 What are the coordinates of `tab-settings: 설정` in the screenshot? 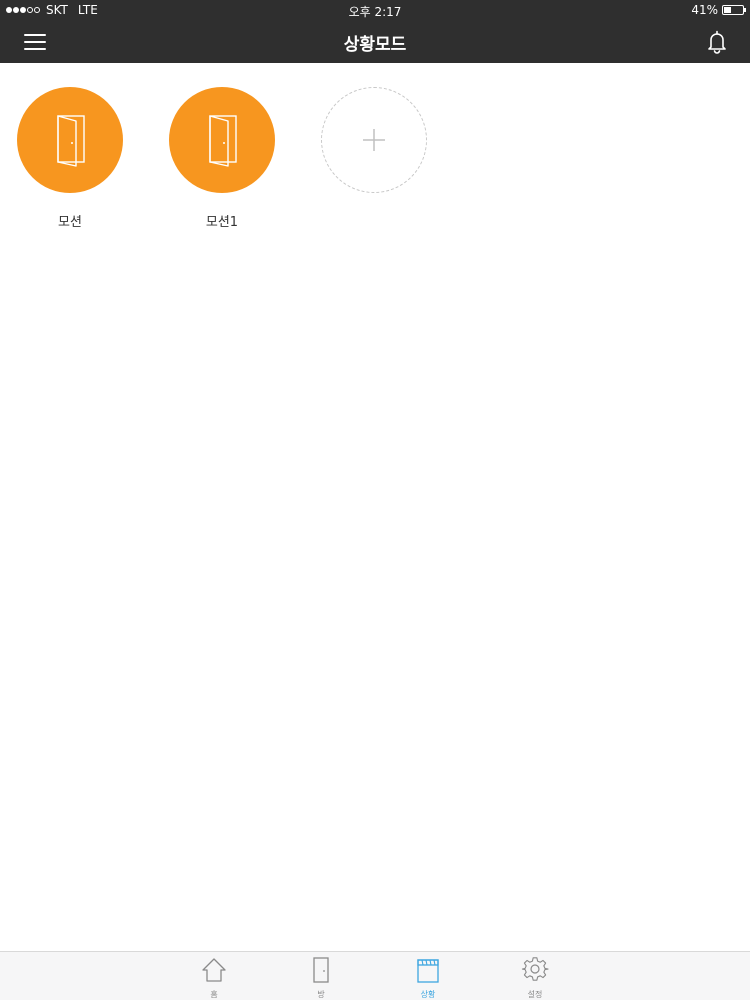 It's located at (535, 978).